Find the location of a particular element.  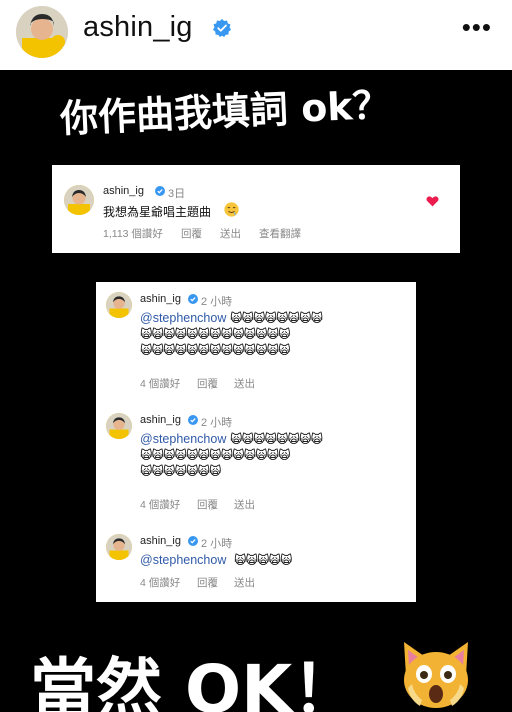

comment-translate: 查看翻譯 is located at coordinates (280, 233).